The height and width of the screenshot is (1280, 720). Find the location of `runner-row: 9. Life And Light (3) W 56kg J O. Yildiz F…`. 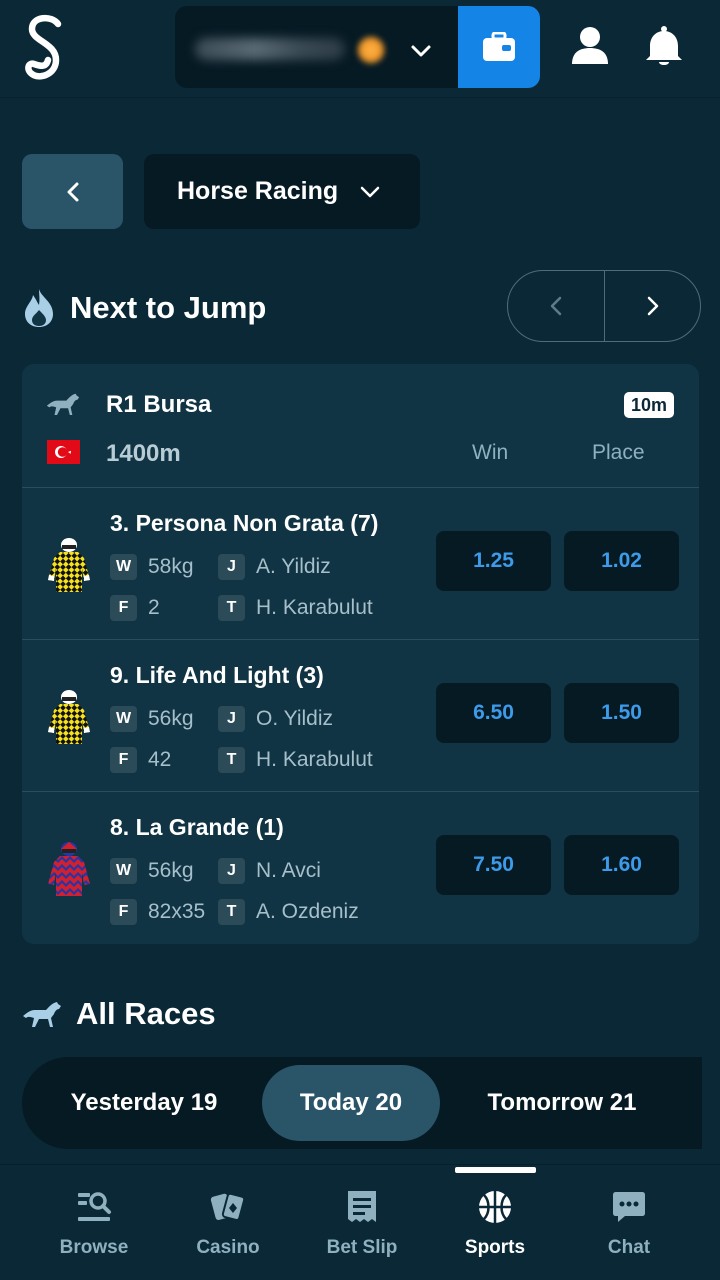

runner-row: 9. Life And Light (3) W 56kg J O. Yildiz F… is located at coordinates (360, 716).